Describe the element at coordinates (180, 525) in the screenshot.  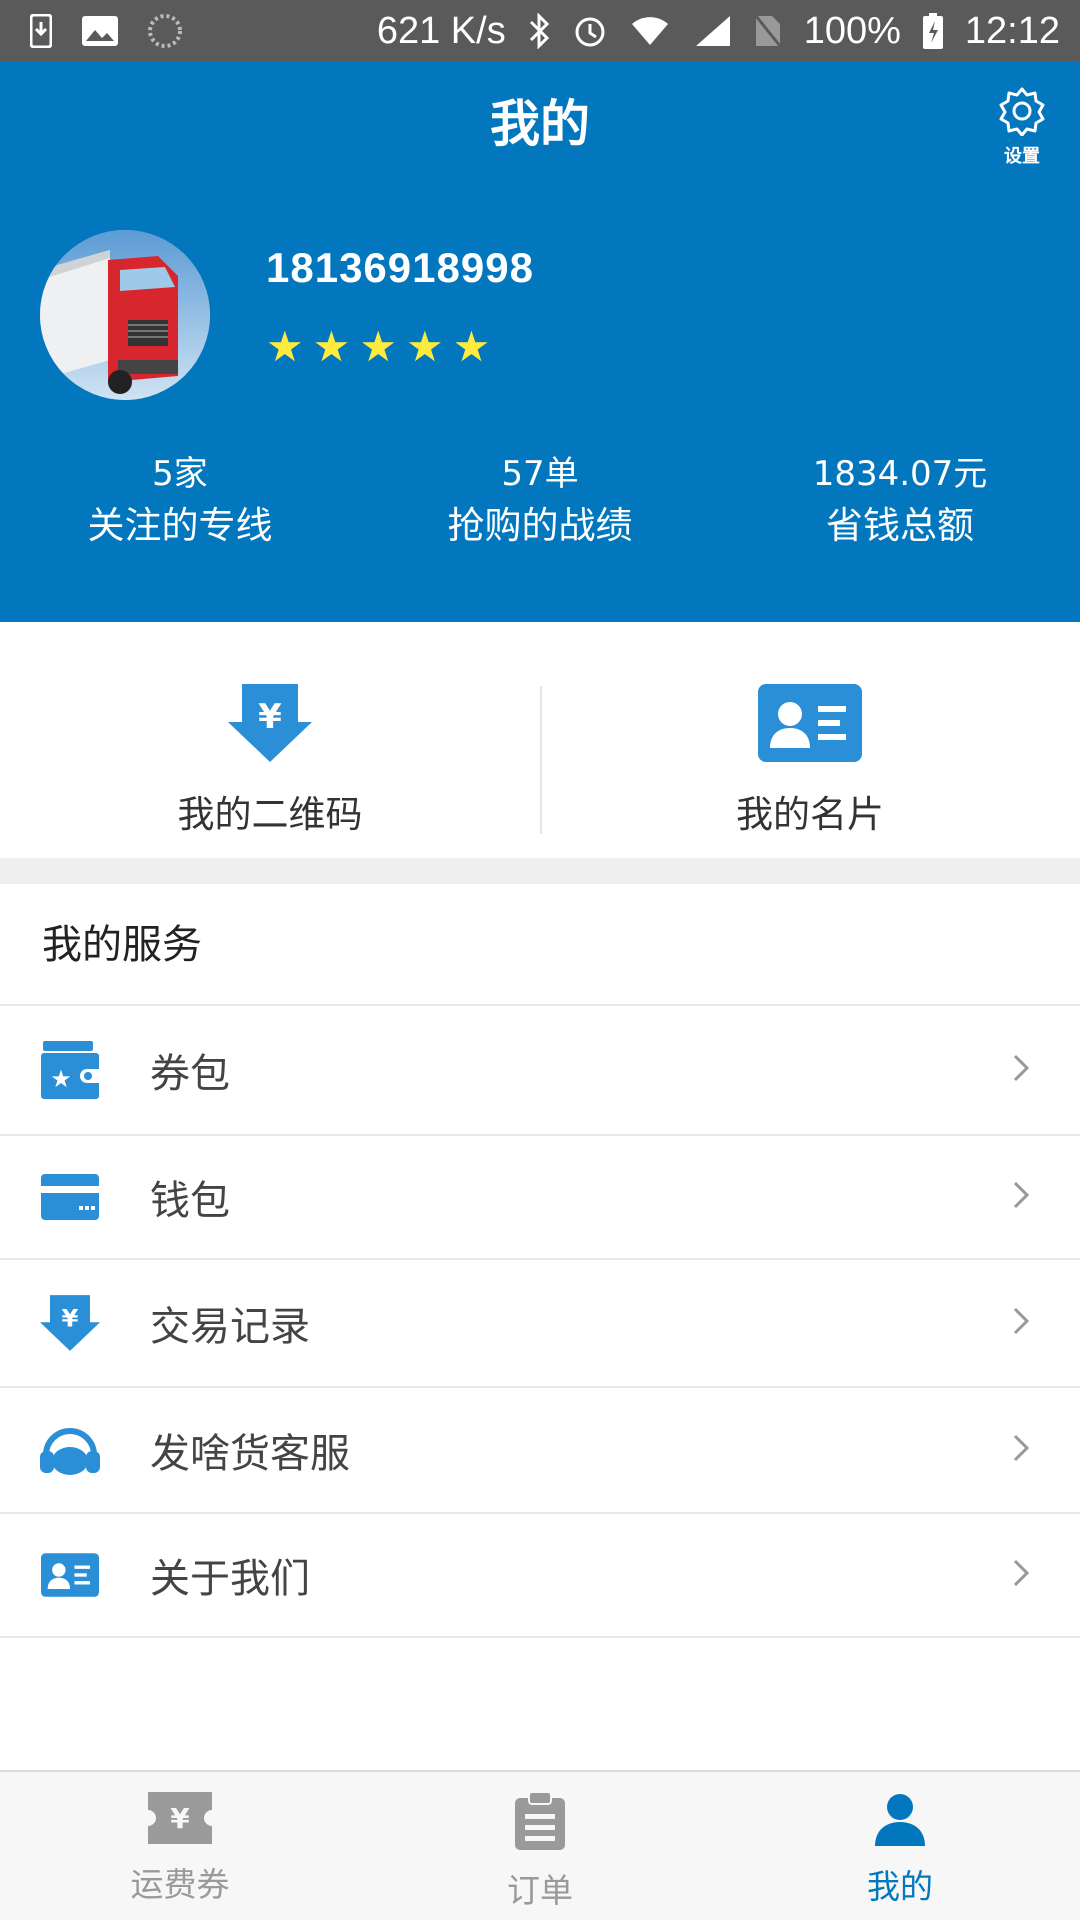
I see `stat-label: 关注的专线` at that location.